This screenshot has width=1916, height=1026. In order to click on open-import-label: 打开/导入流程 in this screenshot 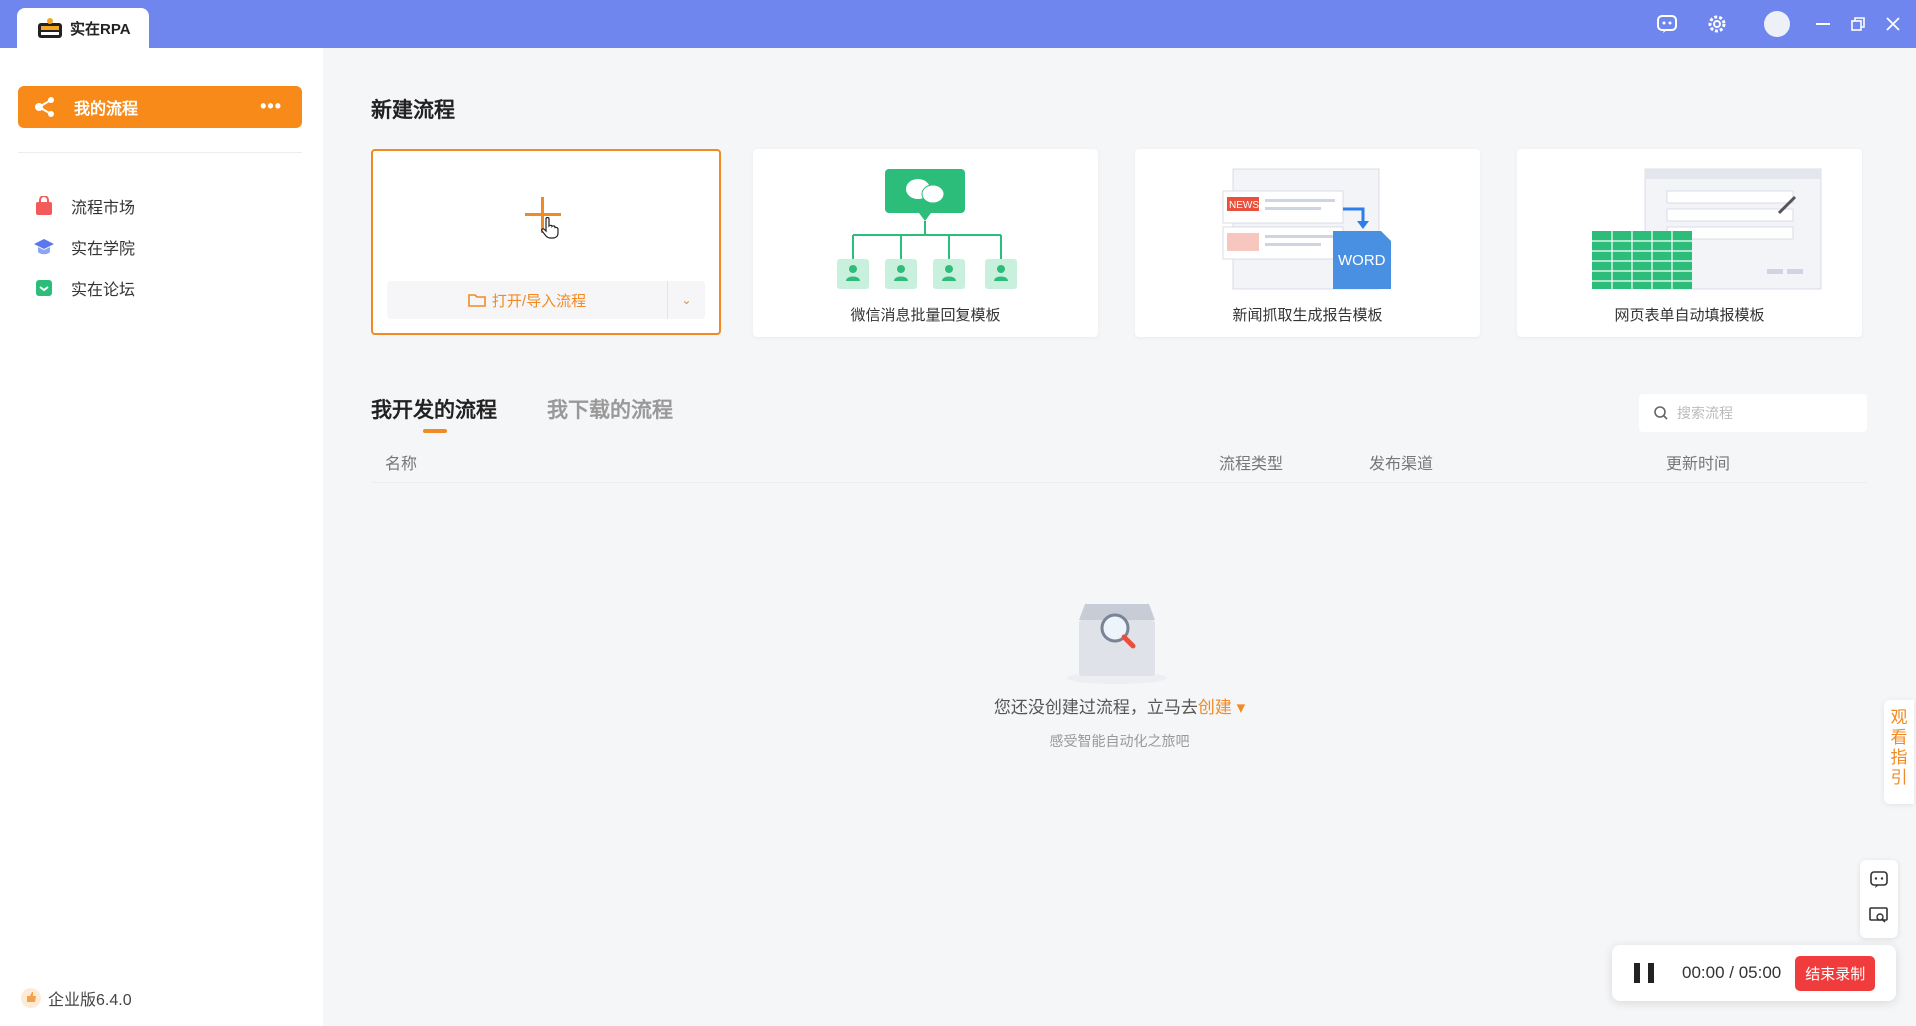, I will do `click(539, 301)`.